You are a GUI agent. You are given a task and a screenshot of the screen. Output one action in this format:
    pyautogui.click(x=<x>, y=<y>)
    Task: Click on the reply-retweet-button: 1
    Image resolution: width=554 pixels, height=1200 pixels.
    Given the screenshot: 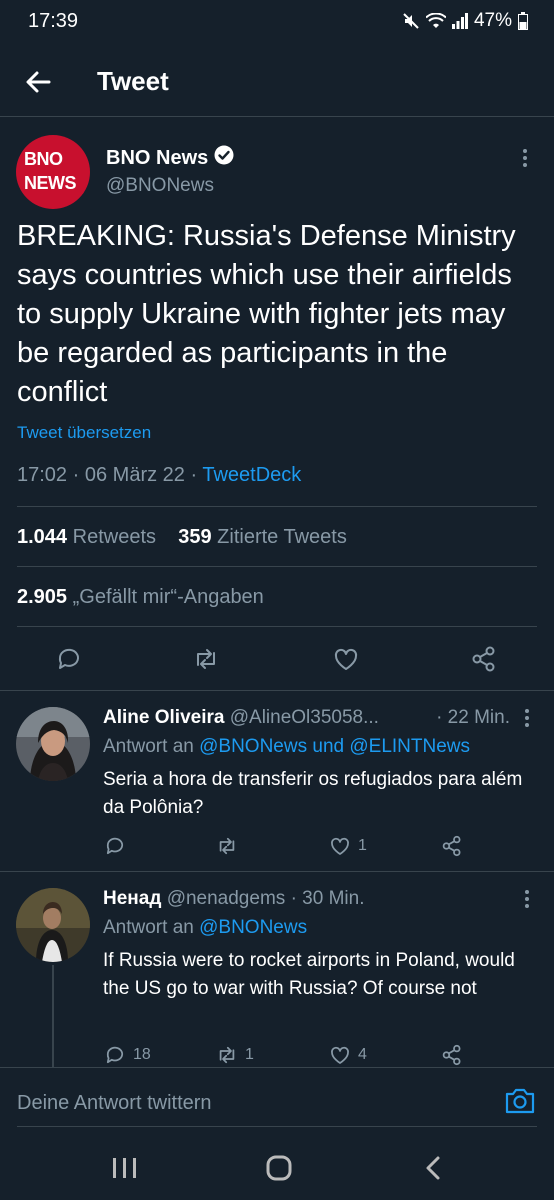 What is the action you would take?
    pyautogui.click(x=234, y=1055)
    